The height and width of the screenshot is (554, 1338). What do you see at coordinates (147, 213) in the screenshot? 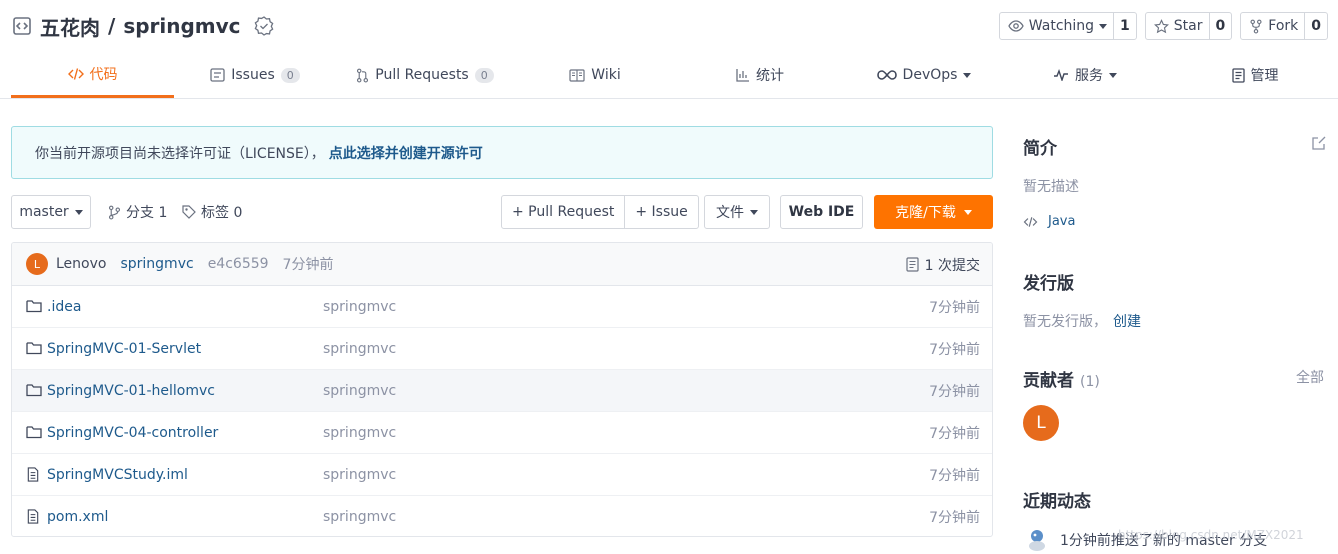
I see `branches-count: 分支 1` at bounding box center [147, 213].